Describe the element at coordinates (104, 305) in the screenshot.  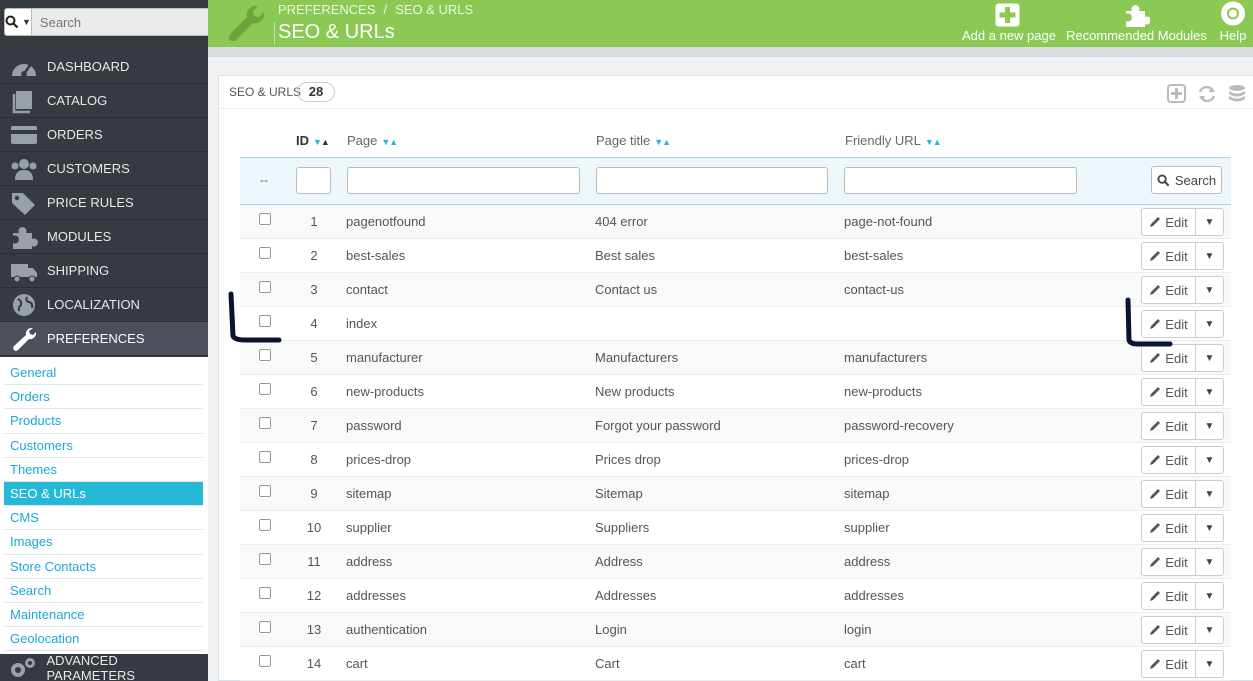
I see `menu-item-localization: LOCALIZATION` at that location.